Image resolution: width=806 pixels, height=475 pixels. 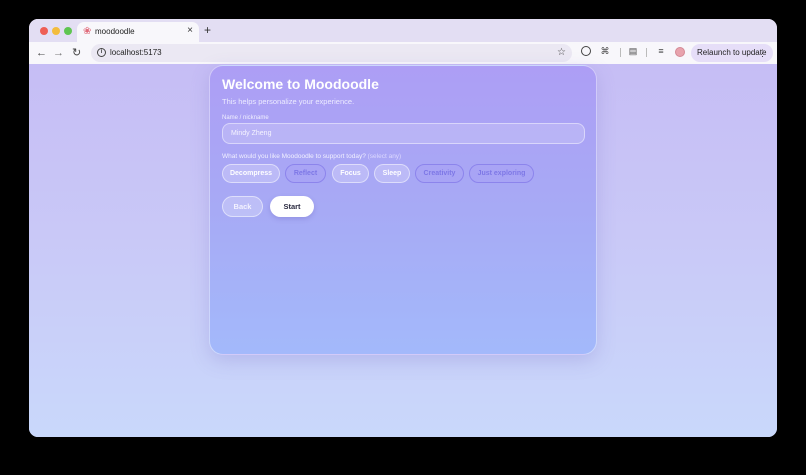 I want to click on new-tab-button: +, so click(x=207, y=30).